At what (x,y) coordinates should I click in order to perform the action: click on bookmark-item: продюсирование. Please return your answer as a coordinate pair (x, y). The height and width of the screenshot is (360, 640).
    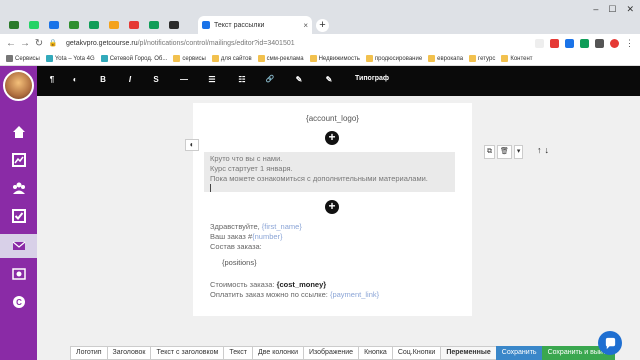
    Looking at the image, I should click on (393, 58).